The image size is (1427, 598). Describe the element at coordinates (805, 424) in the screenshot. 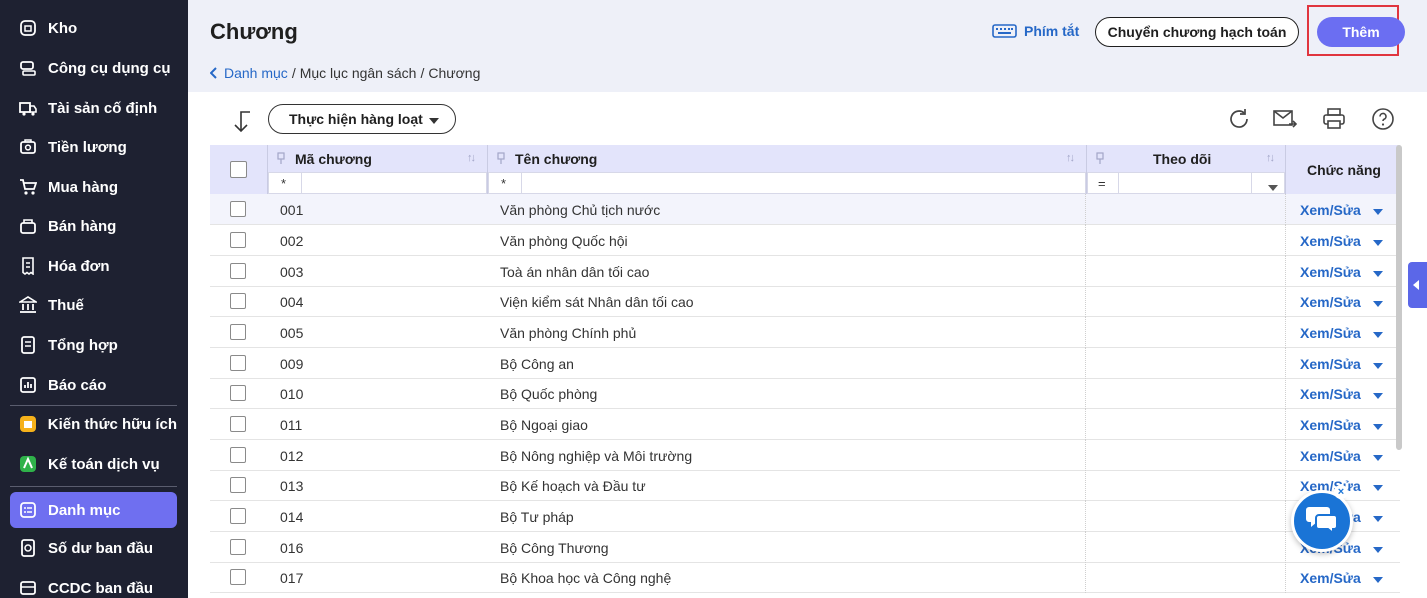

I see `table-row: 011 Bộ Ngoại giao Xem/Sửa` at that location.